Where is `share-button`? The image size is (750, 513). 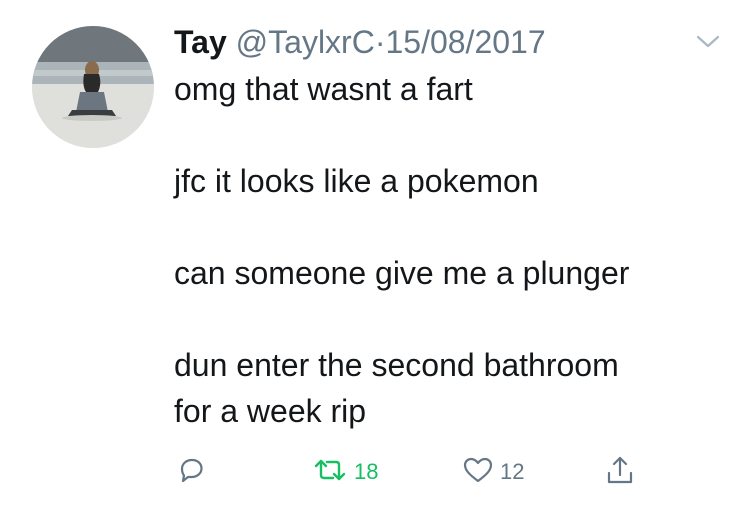
share-button is located at coordinates (620, 472).